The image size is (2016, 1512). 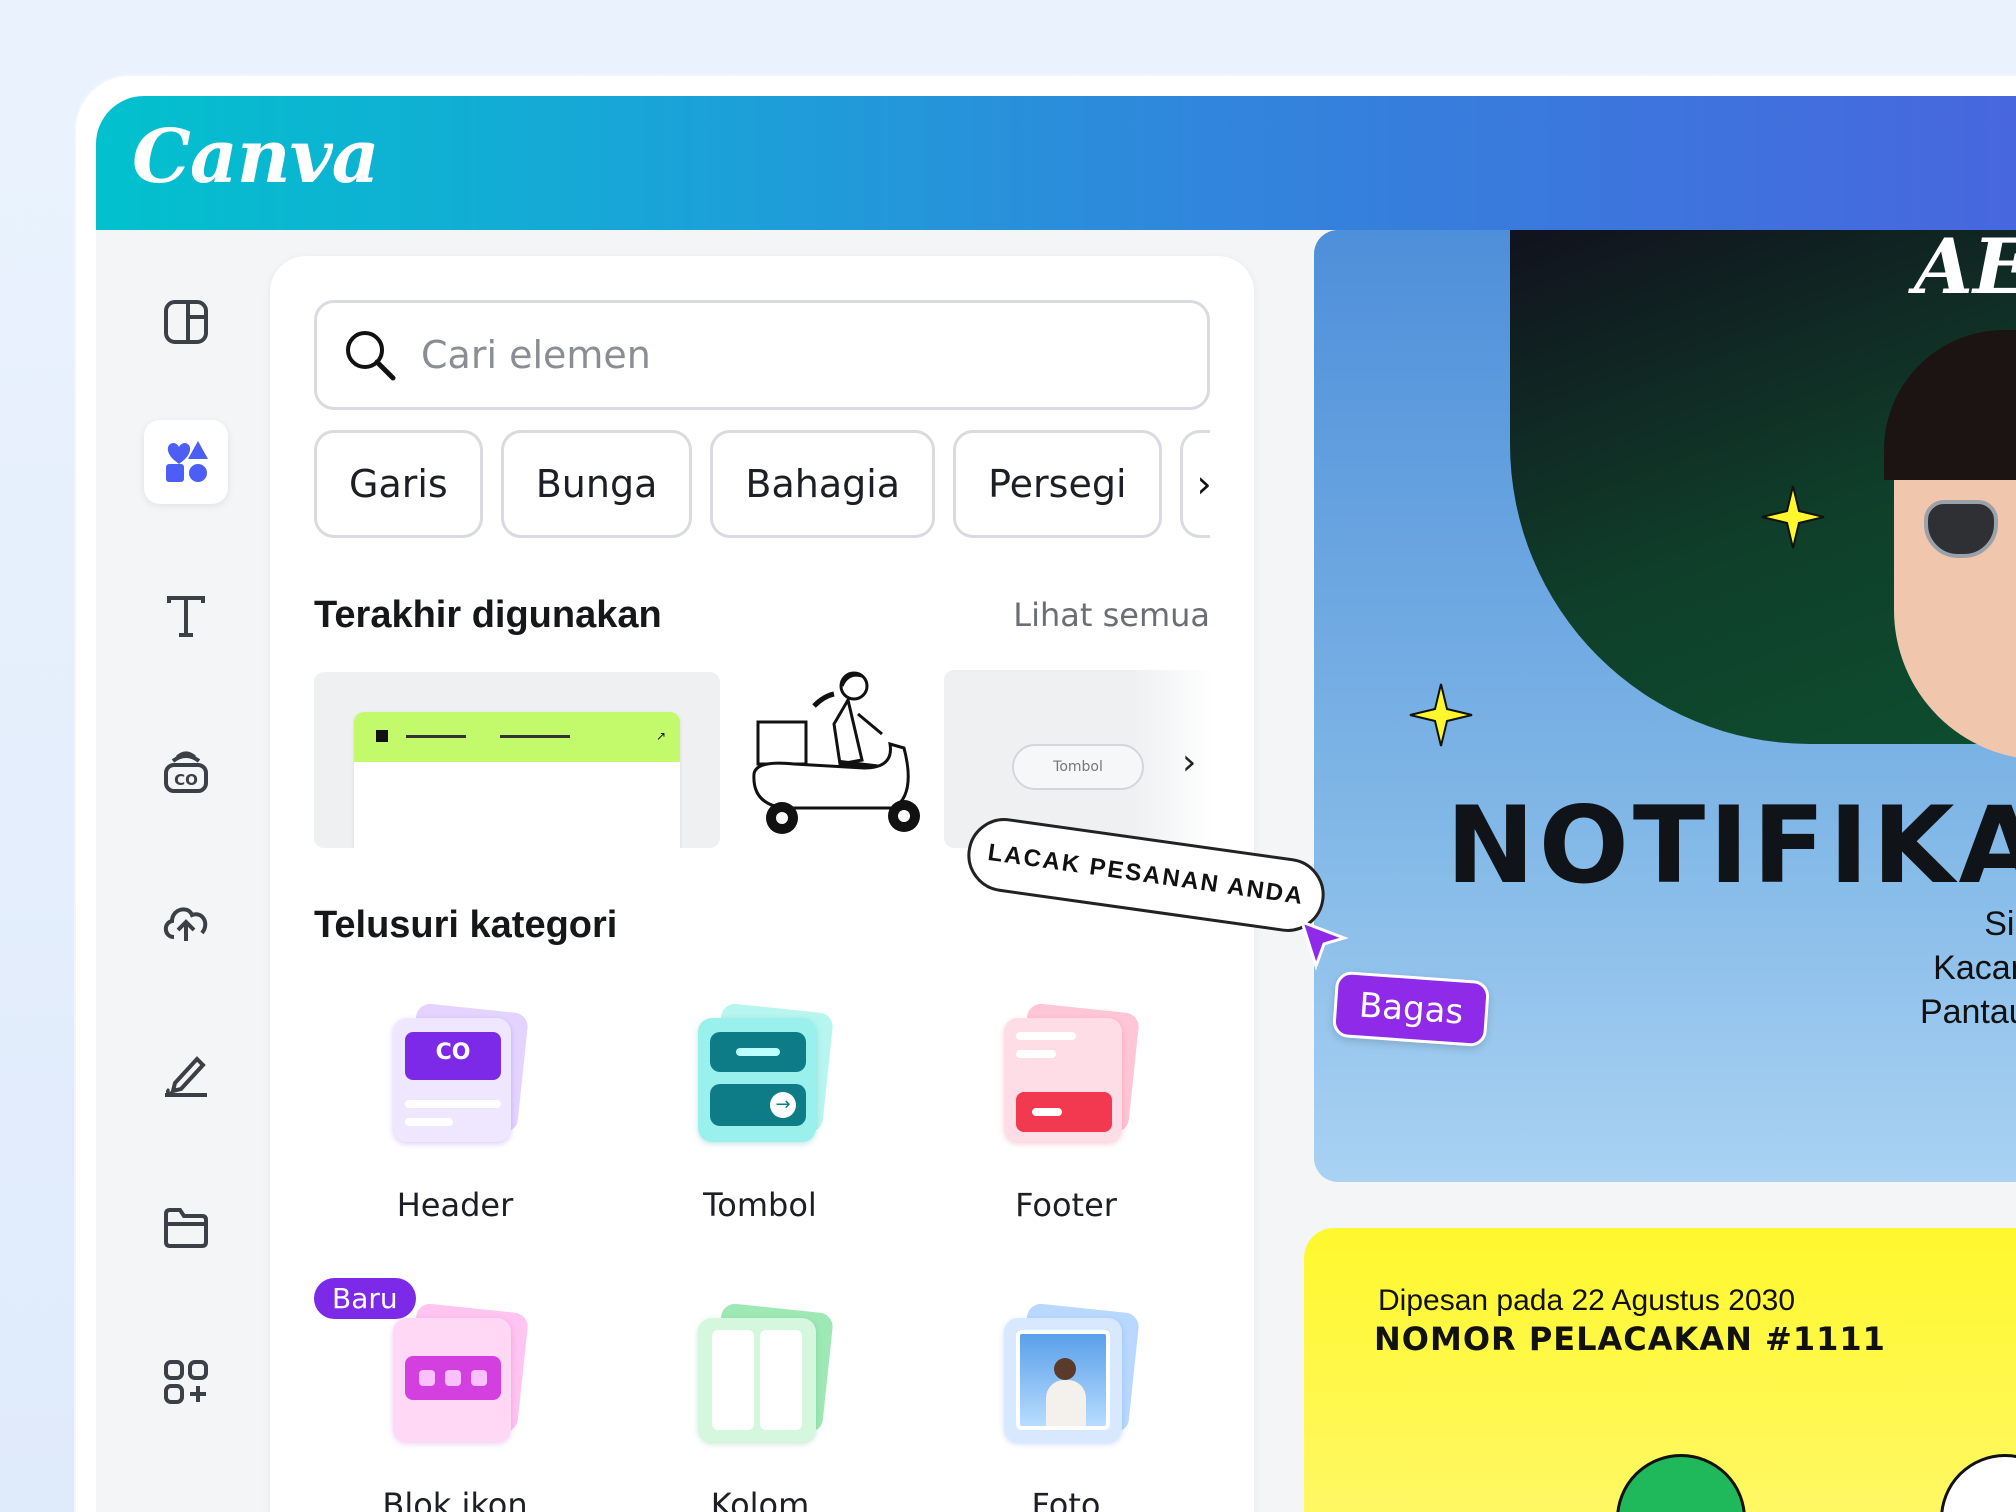 What do you see at coordinates (256, 157) in the screenshot?
I see `canva-logo: Canva` at bounding box center [256, 157].